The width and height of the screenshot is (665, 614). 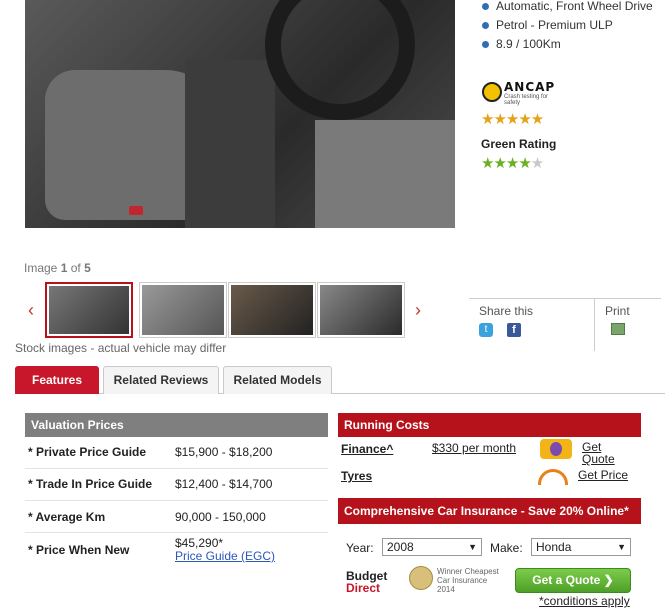 What do you see at coordinates (360, 548) in the screenshot?
I see `year-label: Year:` at bounding box center [360, 548].